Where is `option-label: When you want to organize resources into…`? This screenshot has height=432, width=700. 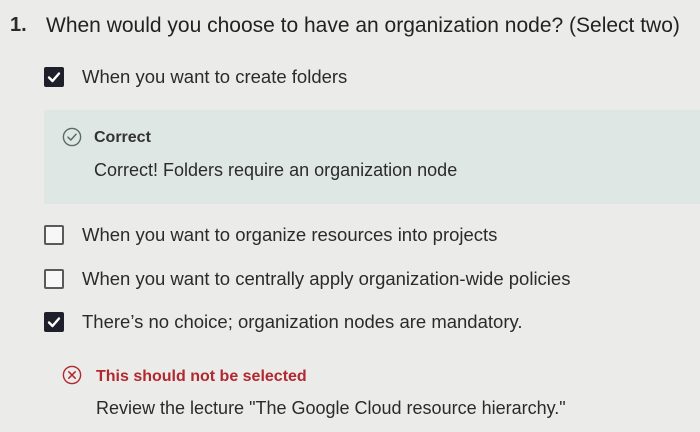 option-label: When you want to organize resources into… is located at coordinates (290, 234).